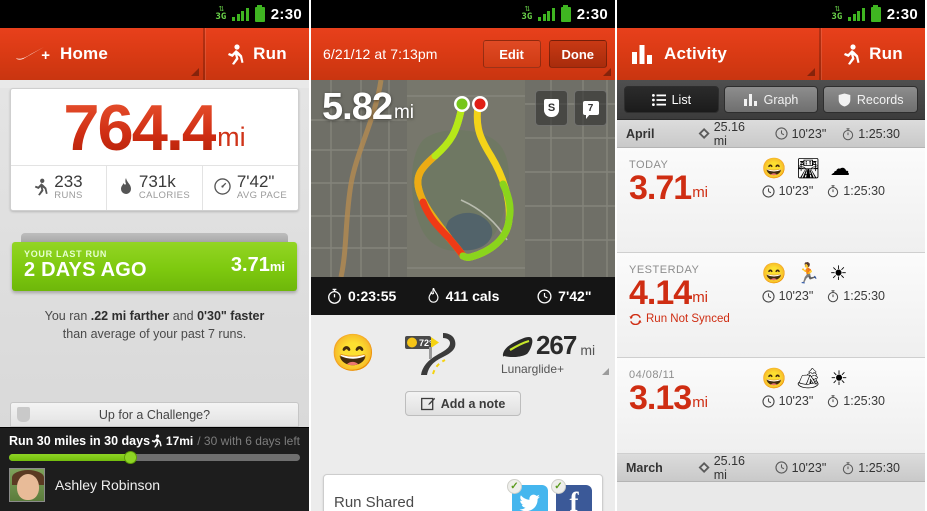  What do you see at coordinates (374, 502) in the screenshot?
I see `run-shared-label: Run Shared` at bounding box center [374, 502].